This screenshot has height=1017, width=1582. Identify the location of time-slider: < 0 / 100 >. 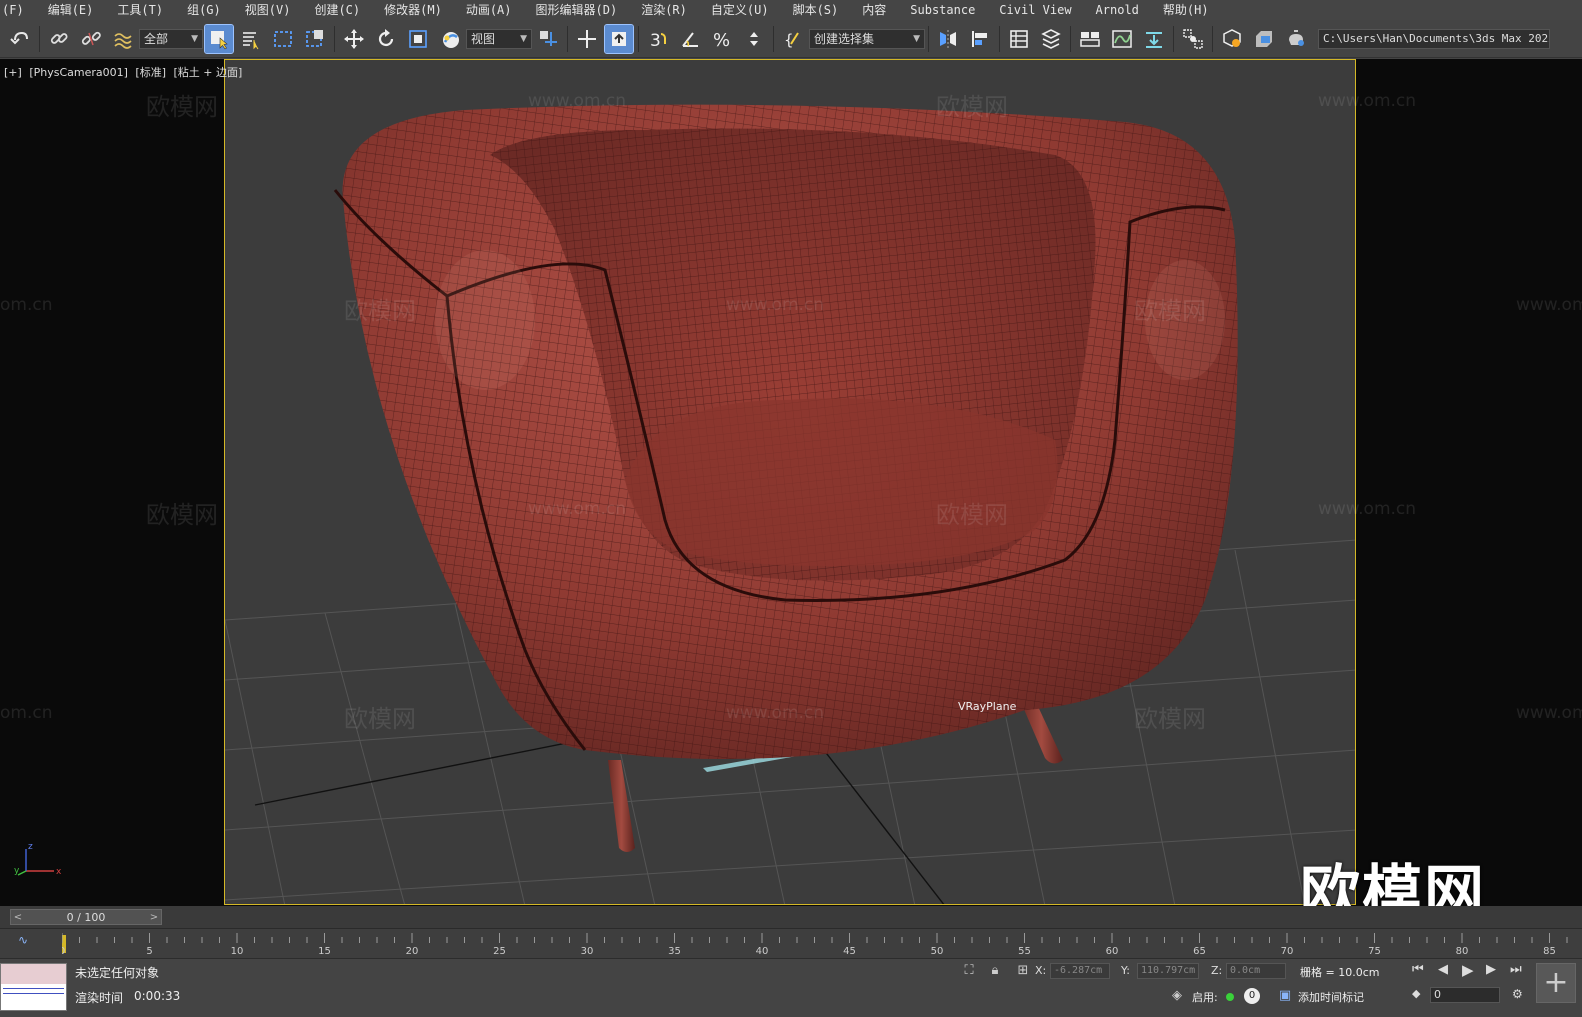
(86, 917).